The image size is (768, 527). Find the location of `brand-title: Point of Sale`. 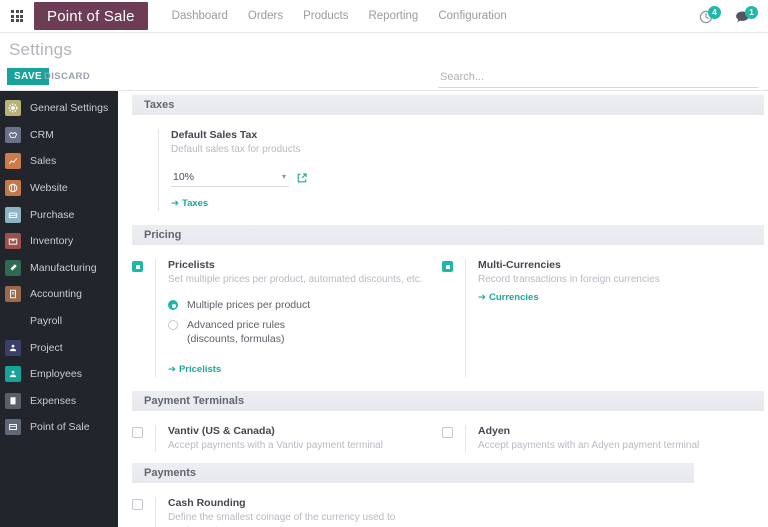

brand-title: Point of Sale is located at coordinates (91, 16).